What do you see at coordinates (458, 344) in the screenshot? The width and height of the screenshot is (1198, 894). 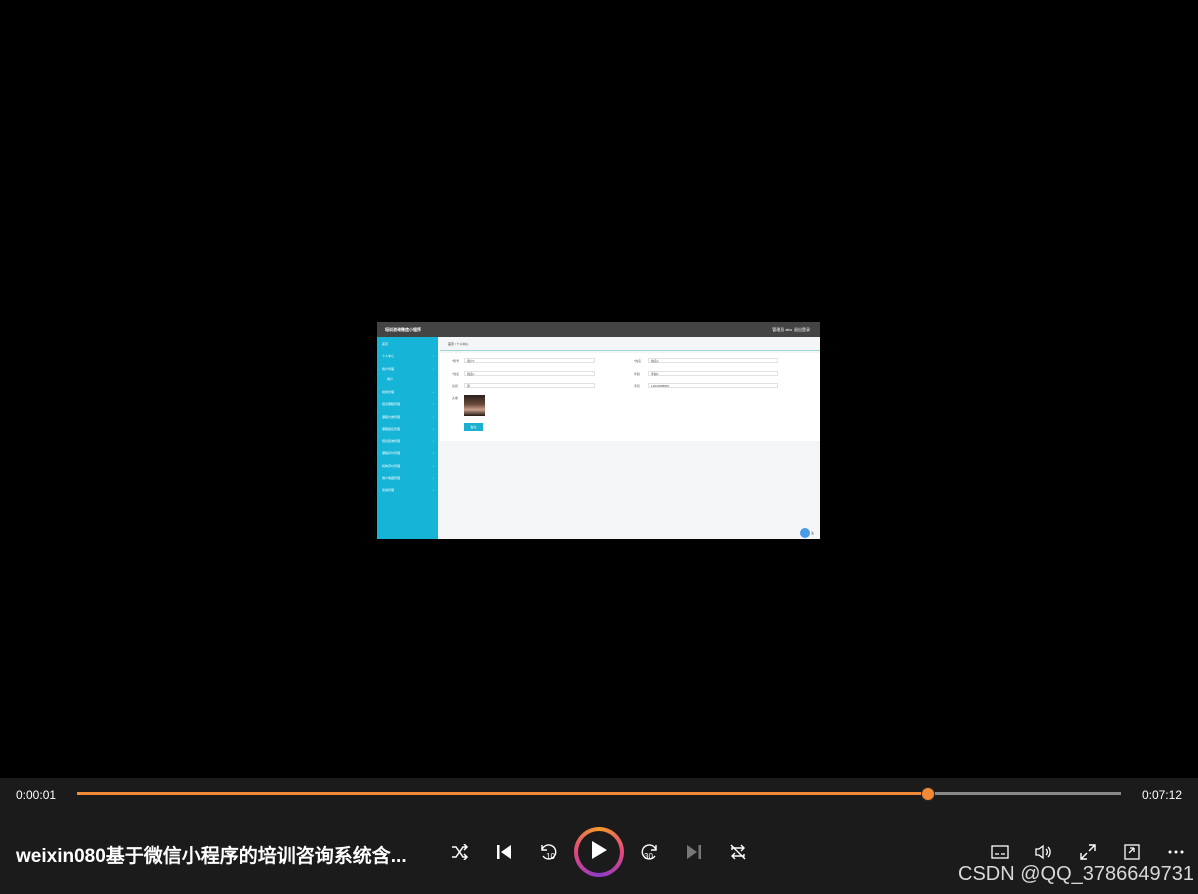 I see `frame-breadcrumb: 首页 / 个人中心` at bounding box center [458, 344].